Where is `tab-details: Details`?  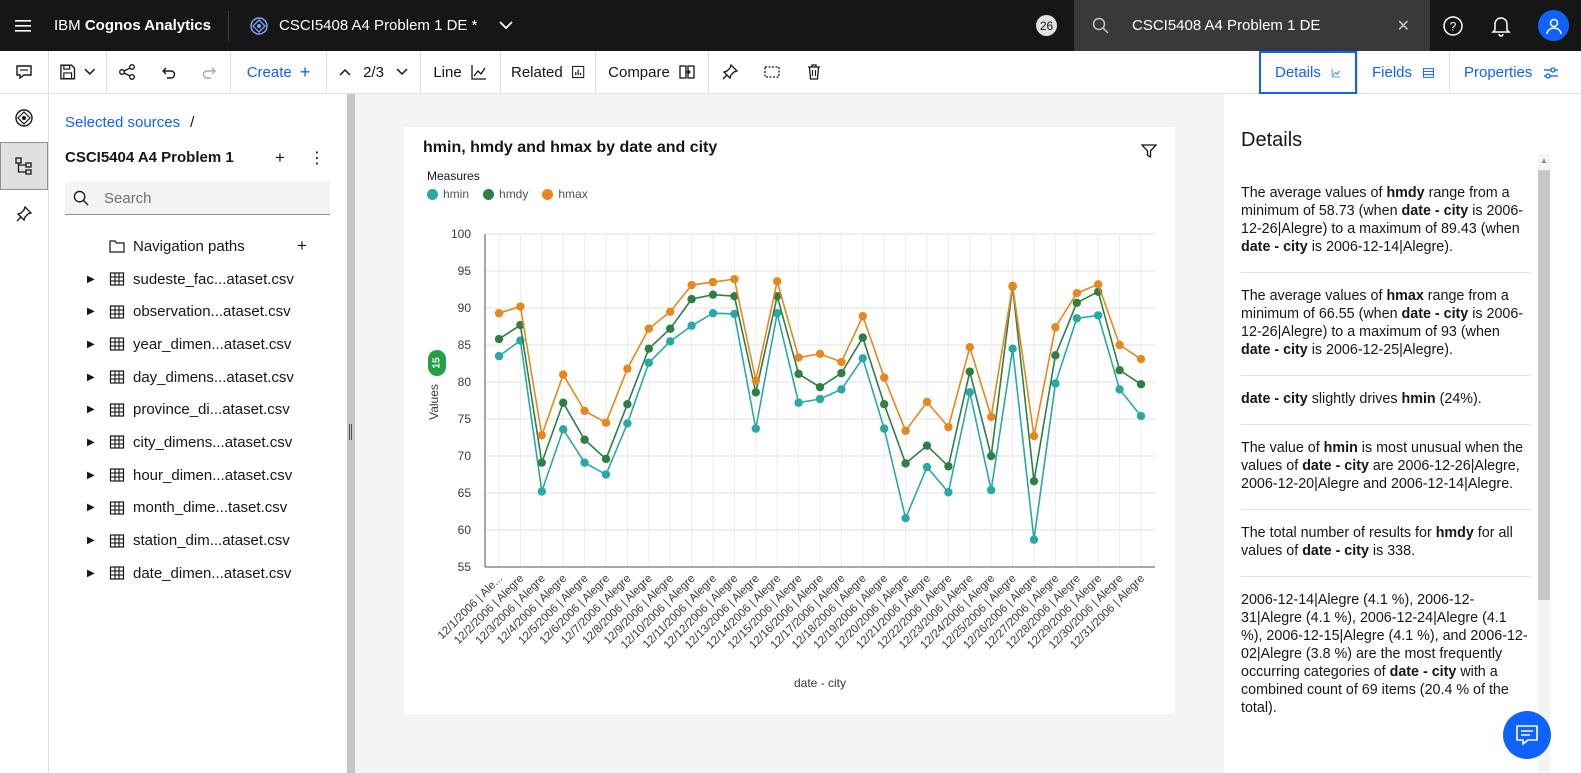
tab-details: Details is located at coordinates (1308, 72).